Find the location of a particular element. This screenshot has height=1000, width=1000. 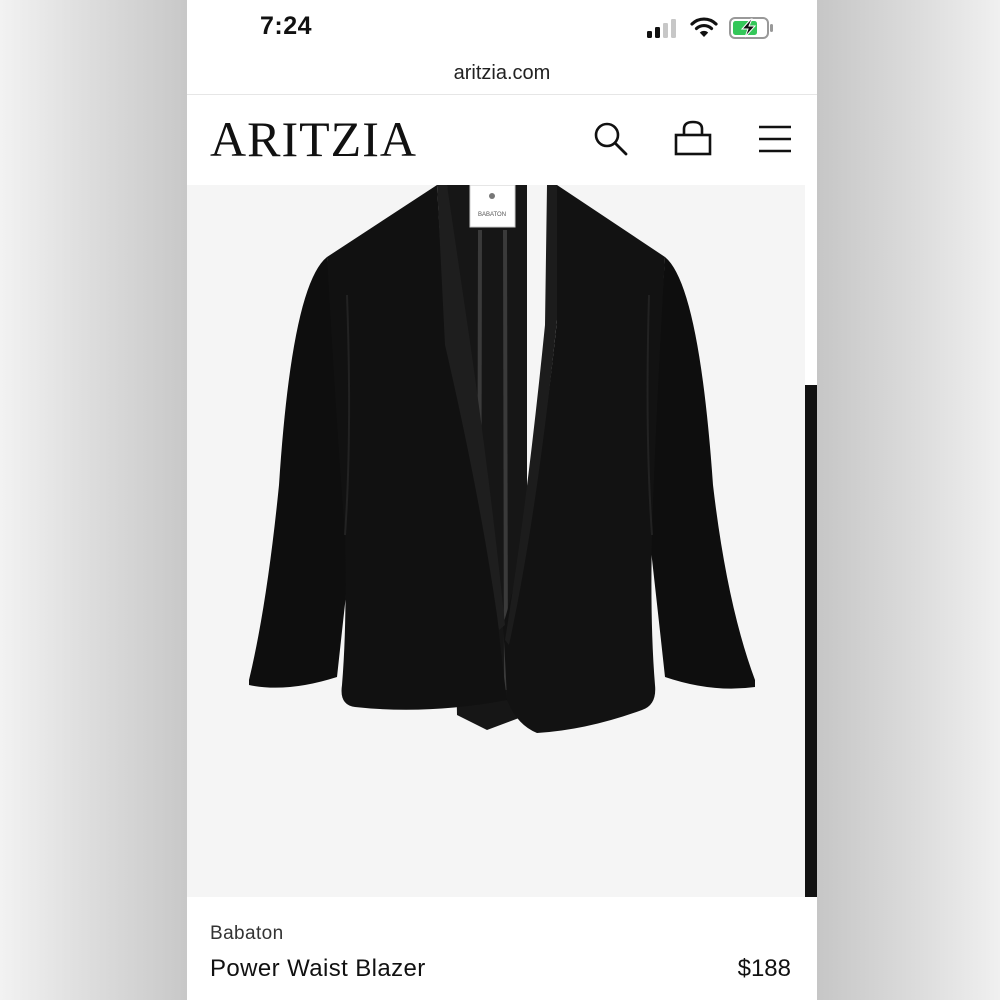

product-brand: Babaton is located at coordinates (247, 934).